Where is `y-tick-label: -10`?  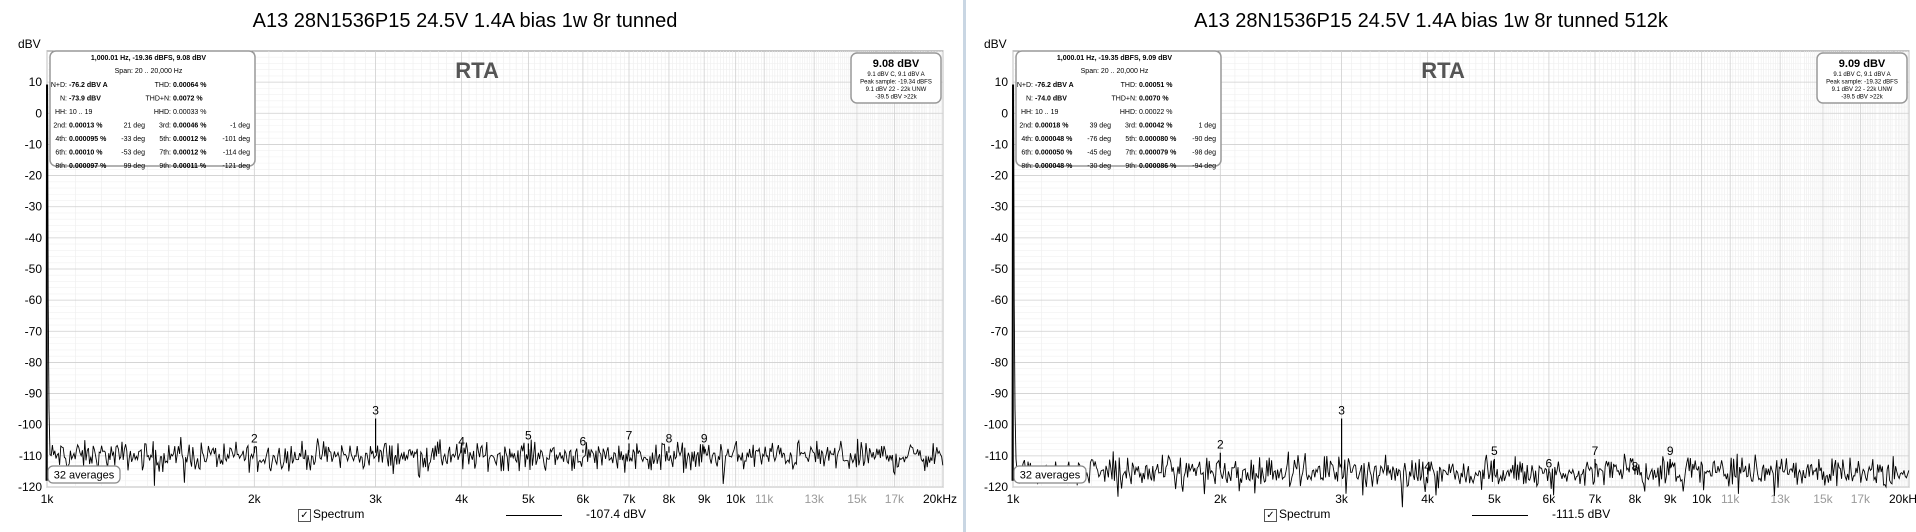 y-tick-label: -10 is located at coordinates (34, 144).